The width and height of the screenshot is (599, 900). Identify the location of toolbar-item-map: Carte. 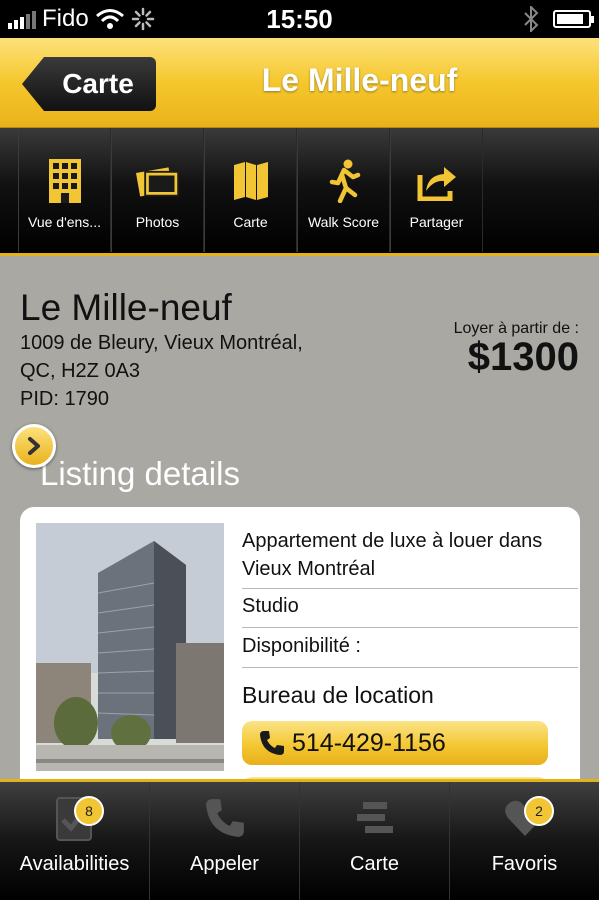
(250, 190).